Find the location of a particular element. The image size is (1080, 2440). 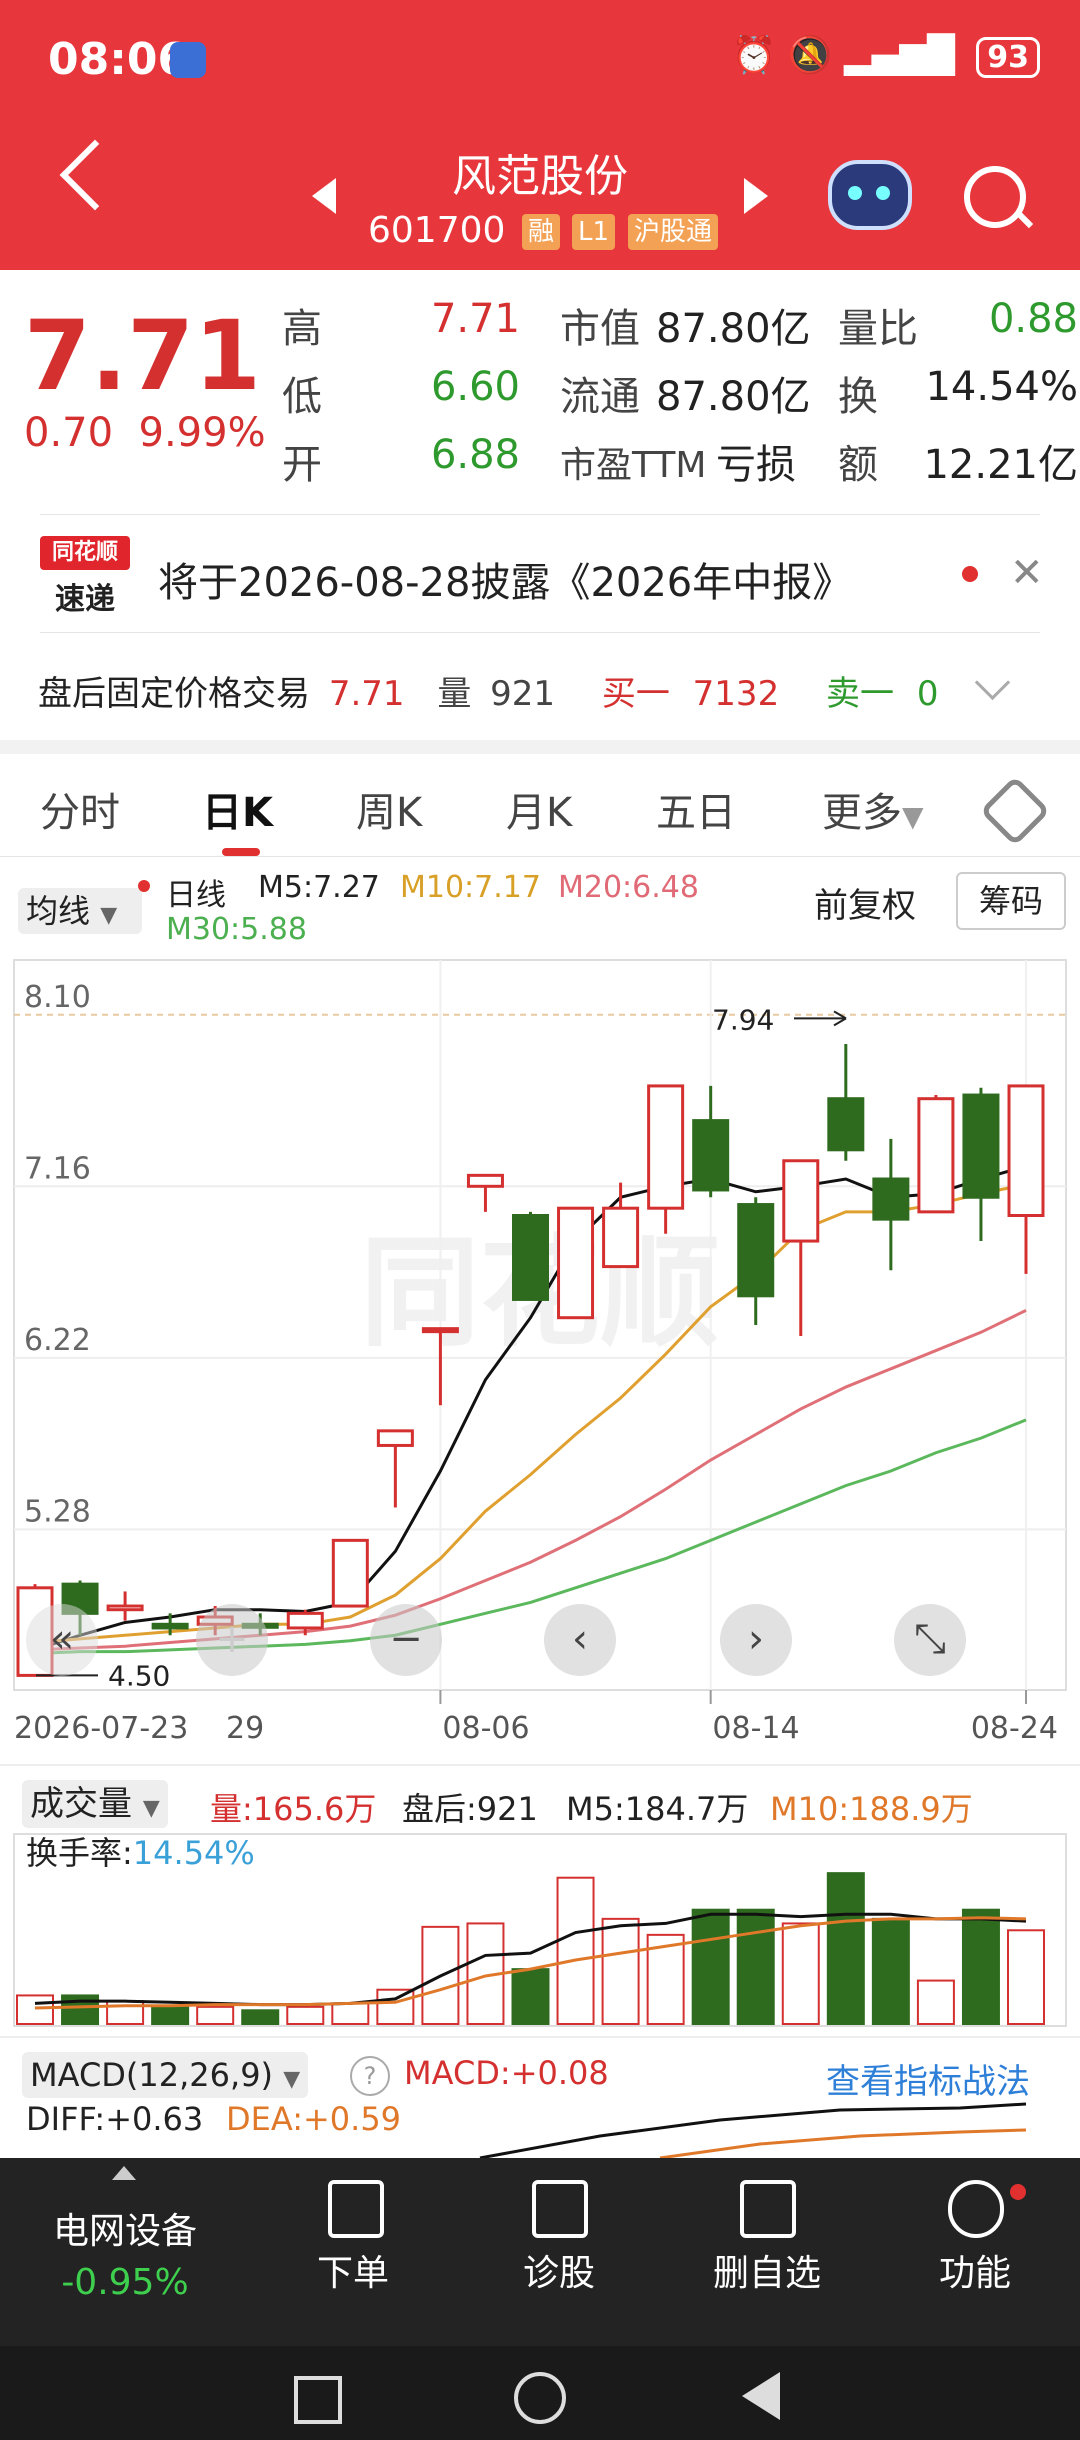

tab-intraday: 分时 is located at coordinates (80, 809).